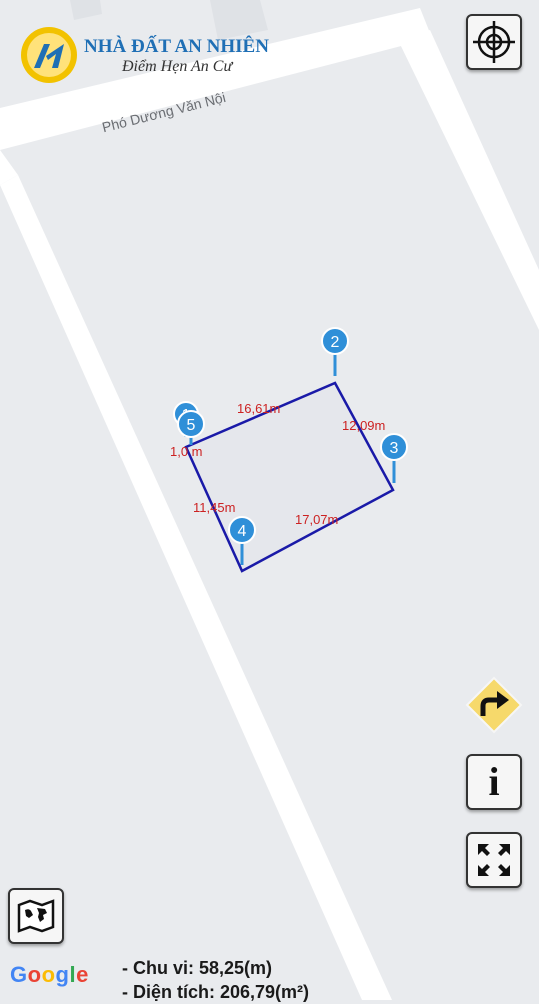 This screenshot has height=1004, width=539. What do you see at coordinates (186, 451) in the screenshot?
I see `edge-label-5-1: 1,0 m` at bounding box center [186, 451].